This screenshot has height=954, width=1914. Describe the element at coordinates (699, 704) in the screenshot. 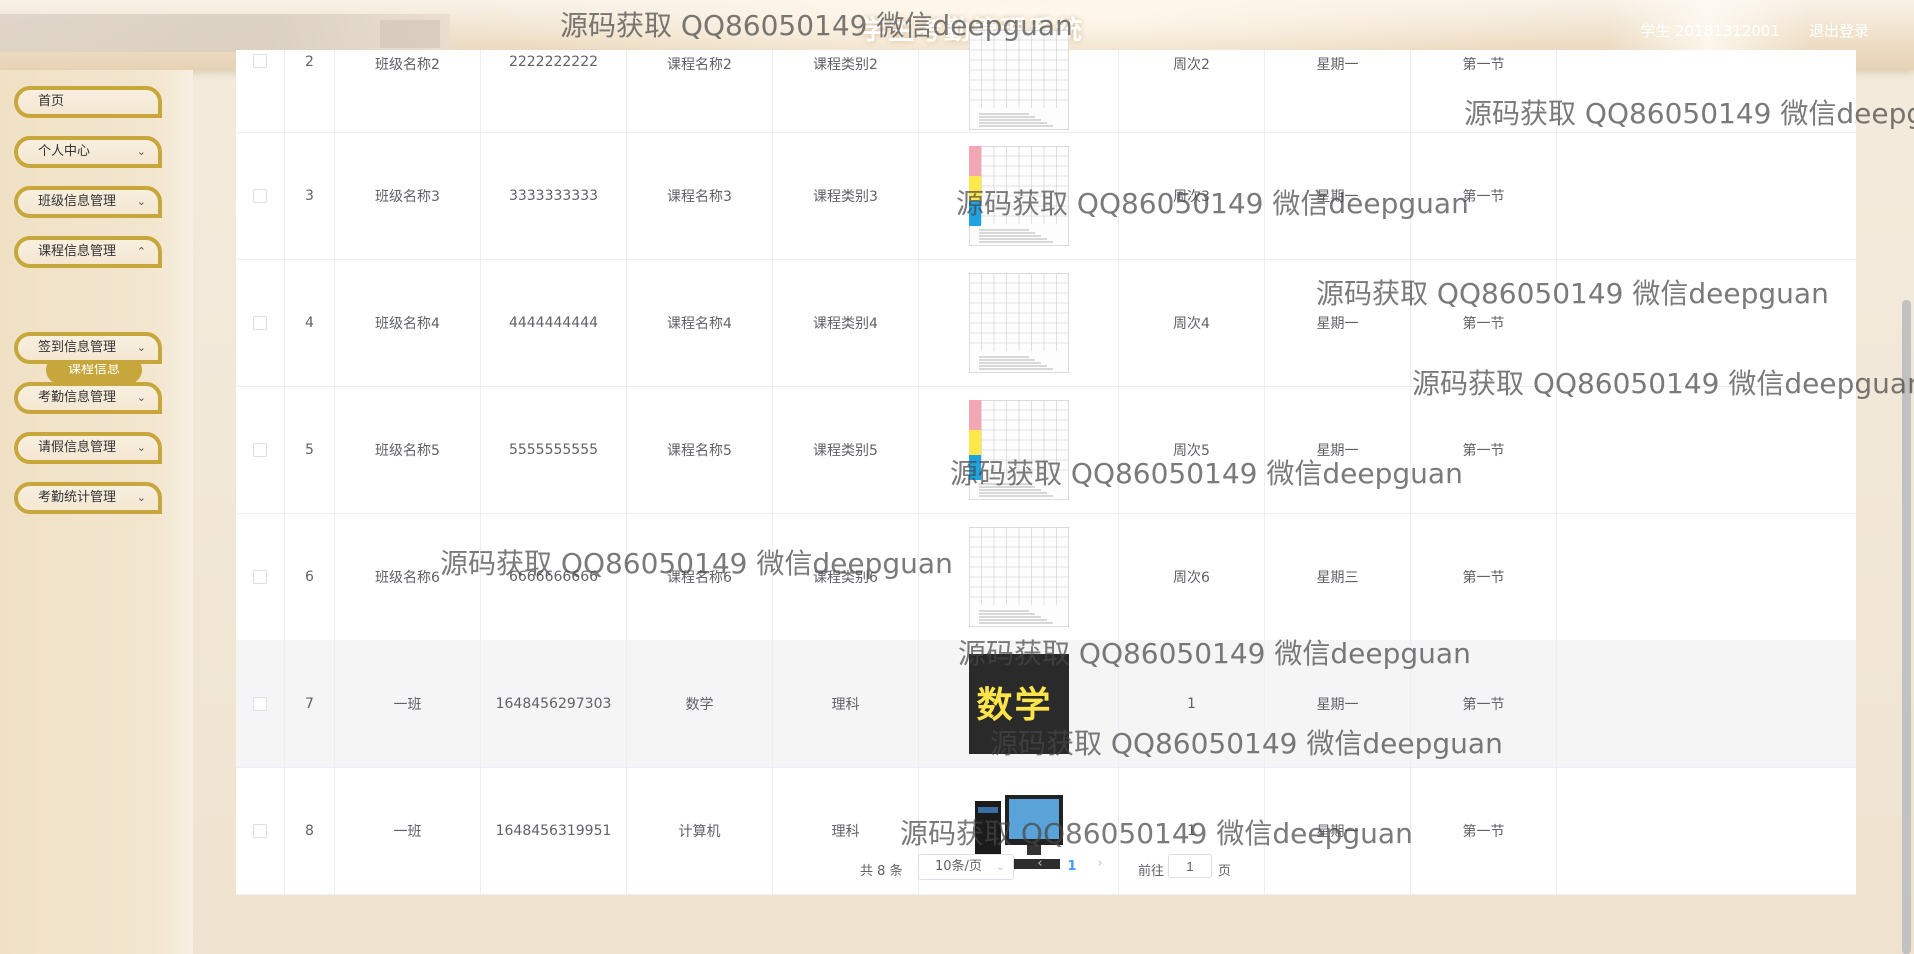

I see `course-name-text: 数学` at that location.